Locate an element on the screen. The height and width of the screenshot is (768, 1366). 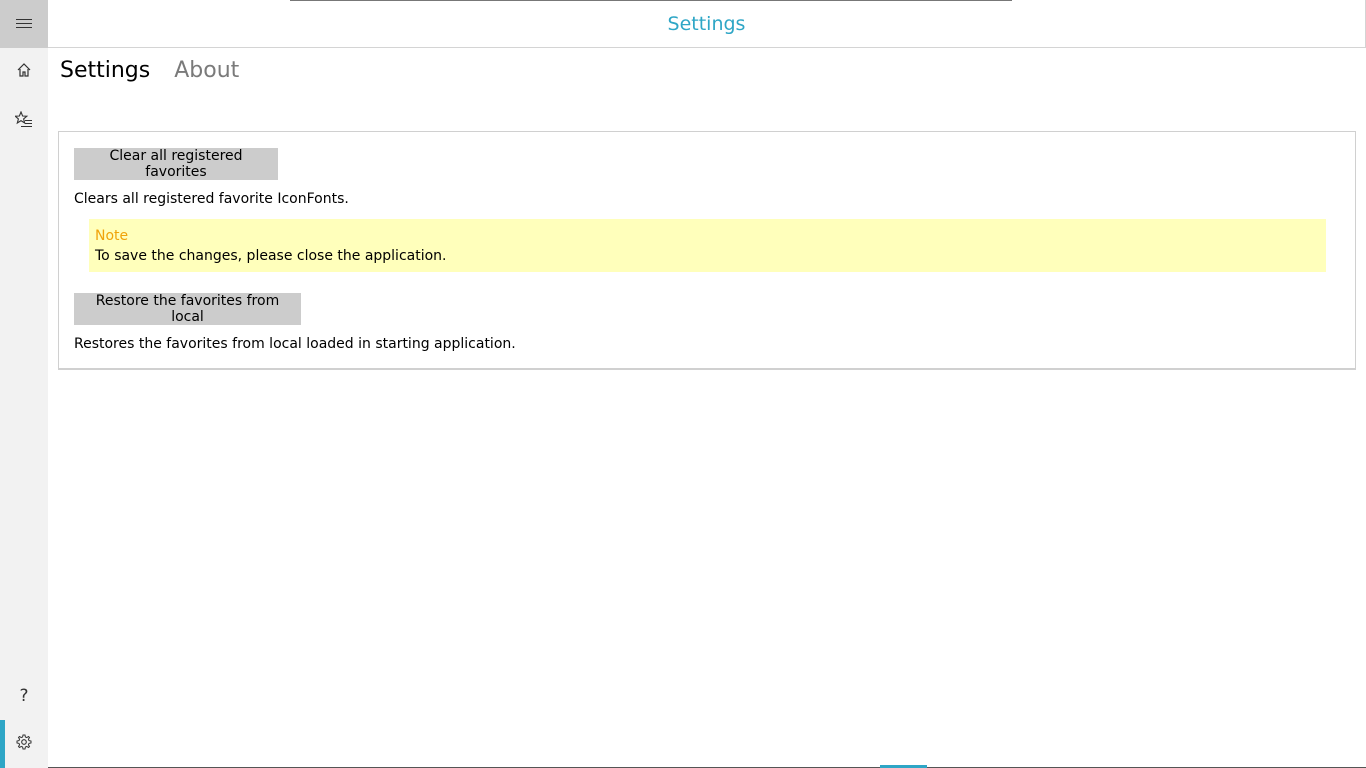
favorites-list-icon is located at coordinates (23, 120).